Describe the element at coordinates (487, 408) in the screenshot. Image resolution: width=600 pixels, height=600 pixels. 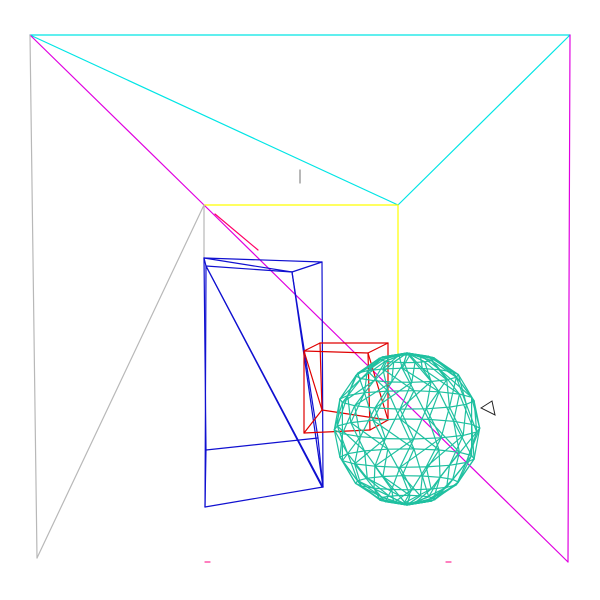
I see `triangle-icon` at that location.